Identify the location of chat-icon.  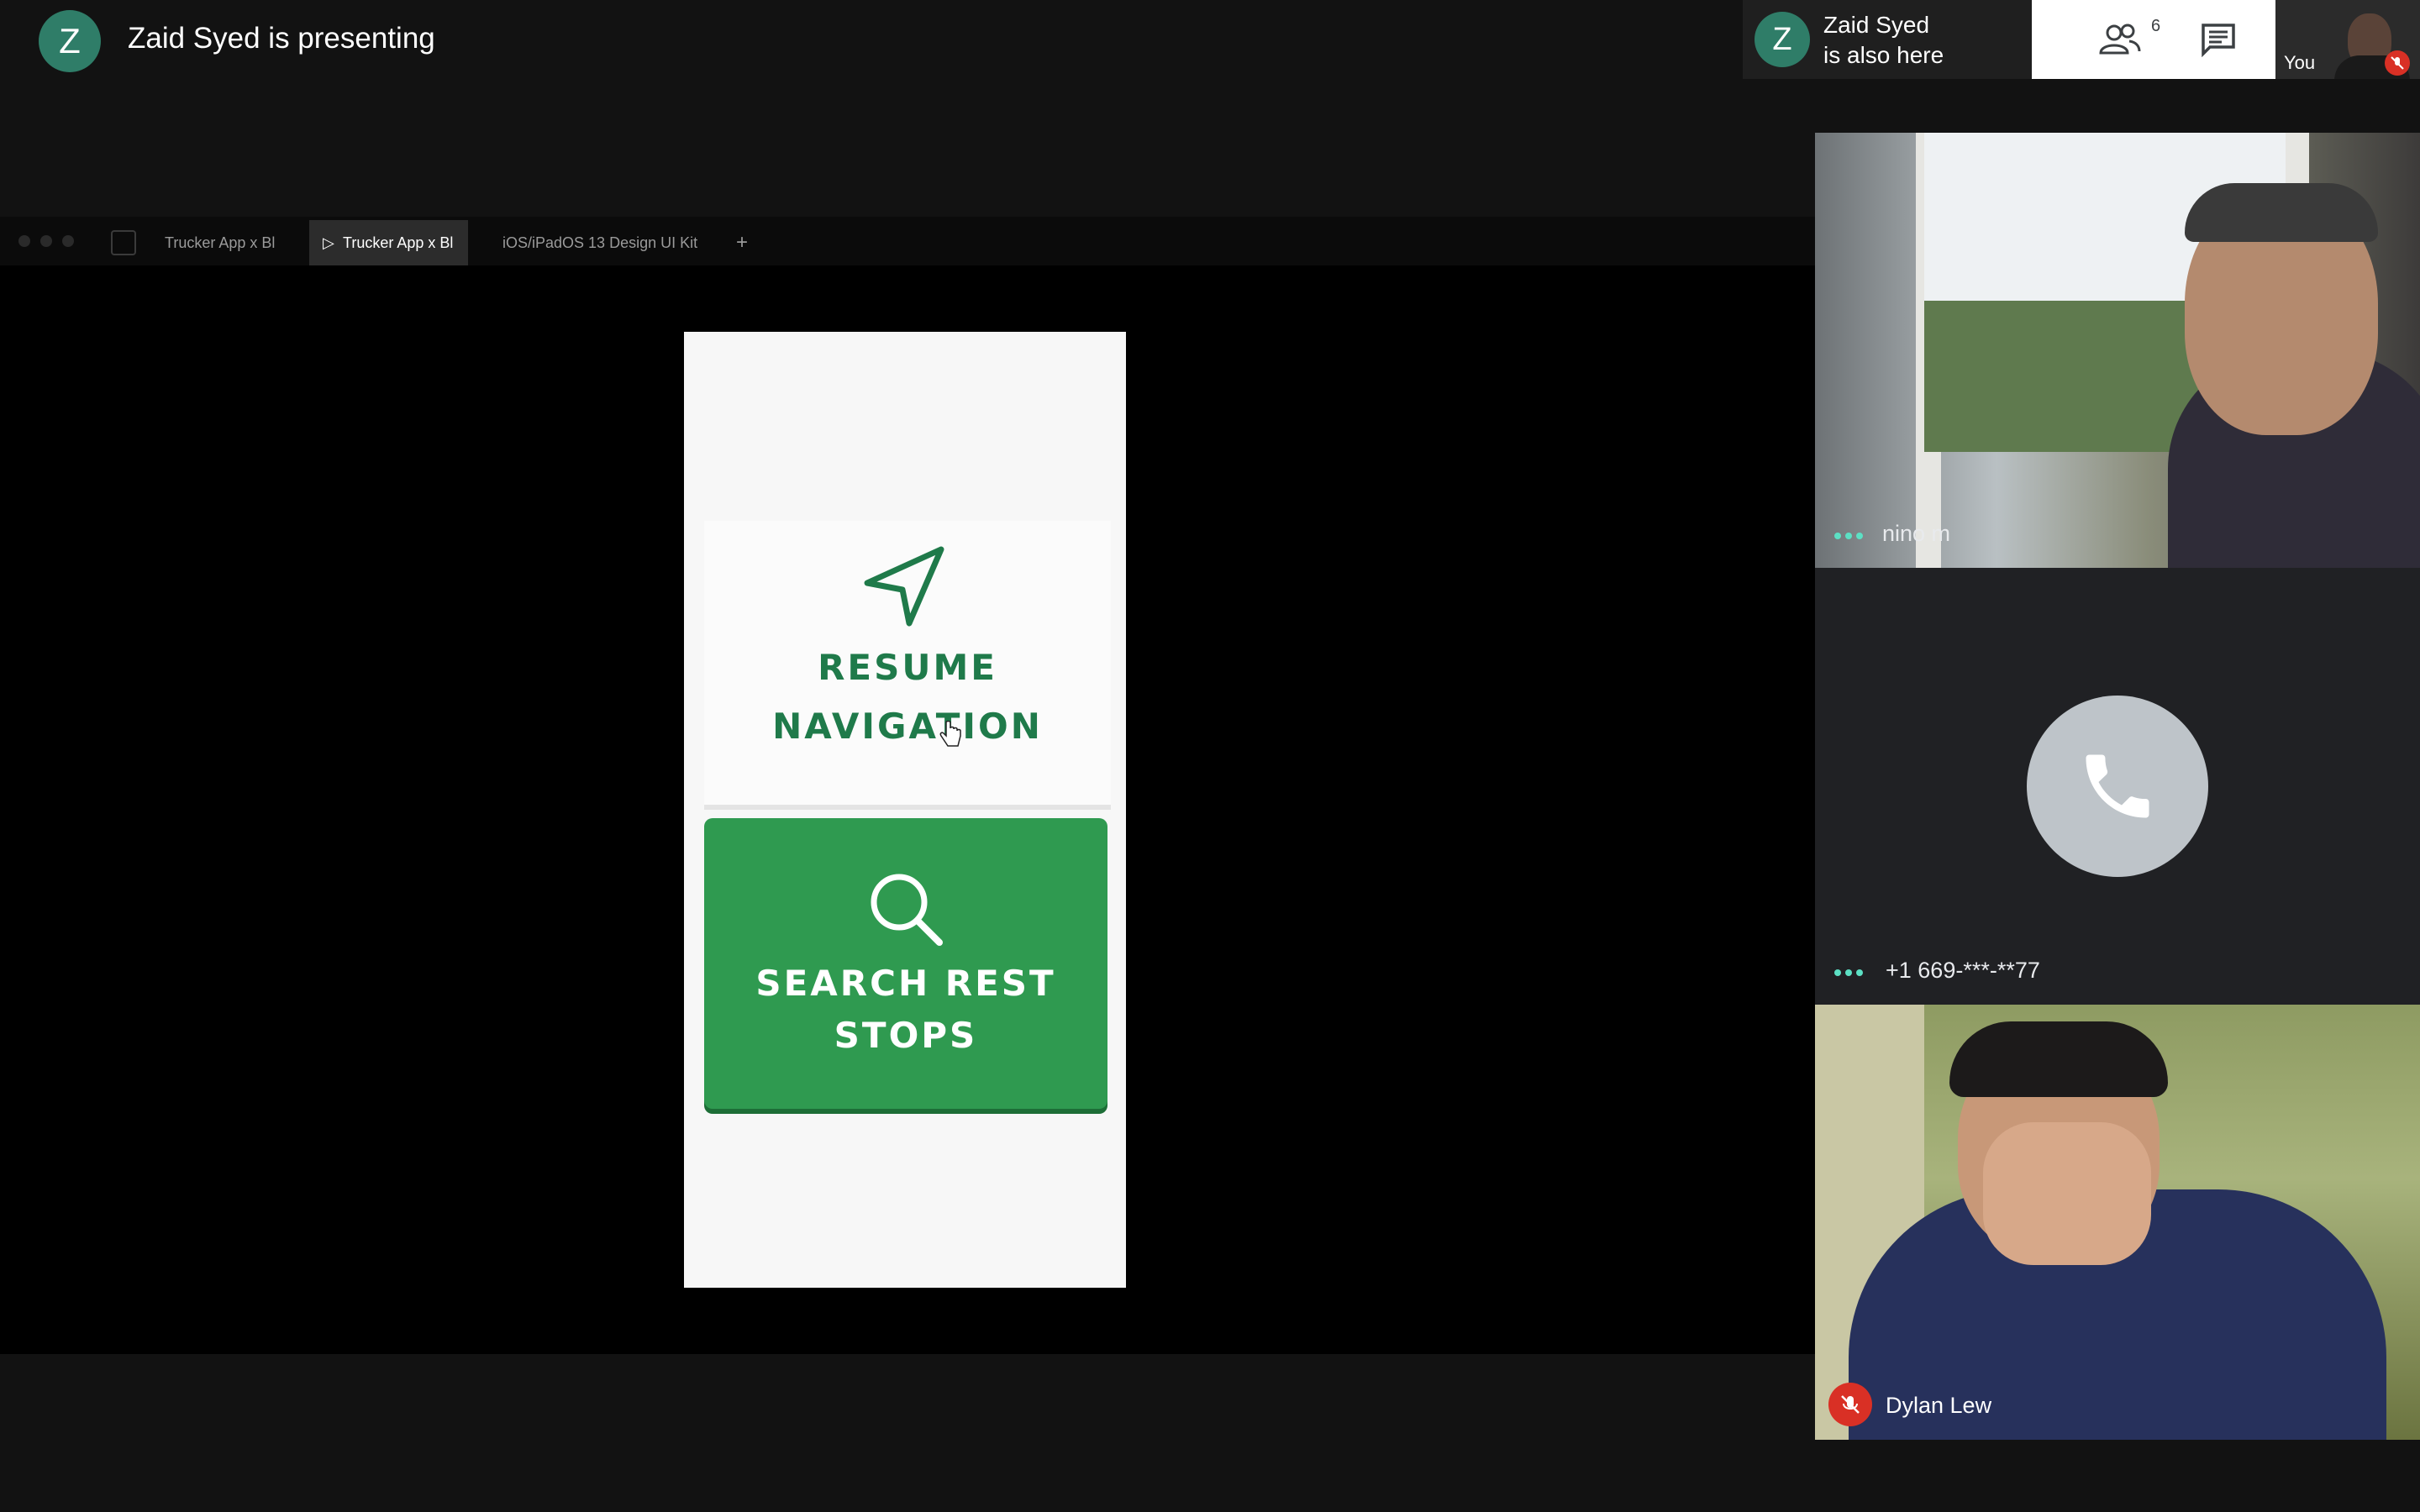
(2218, 40).